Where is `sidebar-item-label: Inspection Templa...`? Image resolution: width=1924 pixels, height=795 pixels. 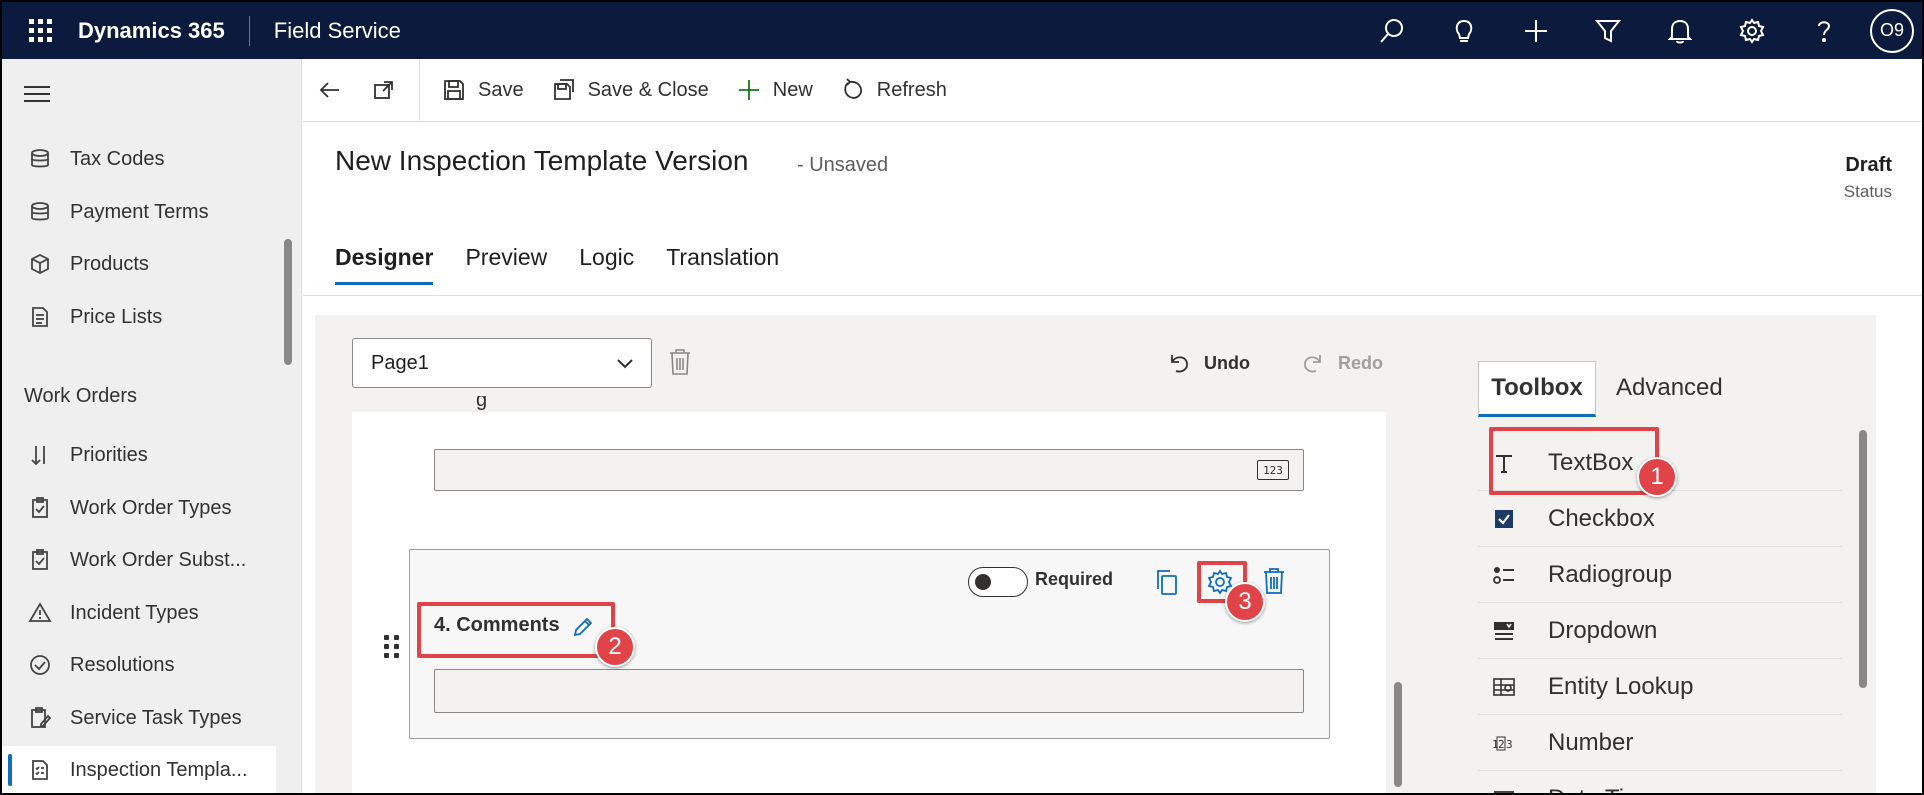 sidebar-item-label: Inspection Templa... is located at coordinates (159, 769).